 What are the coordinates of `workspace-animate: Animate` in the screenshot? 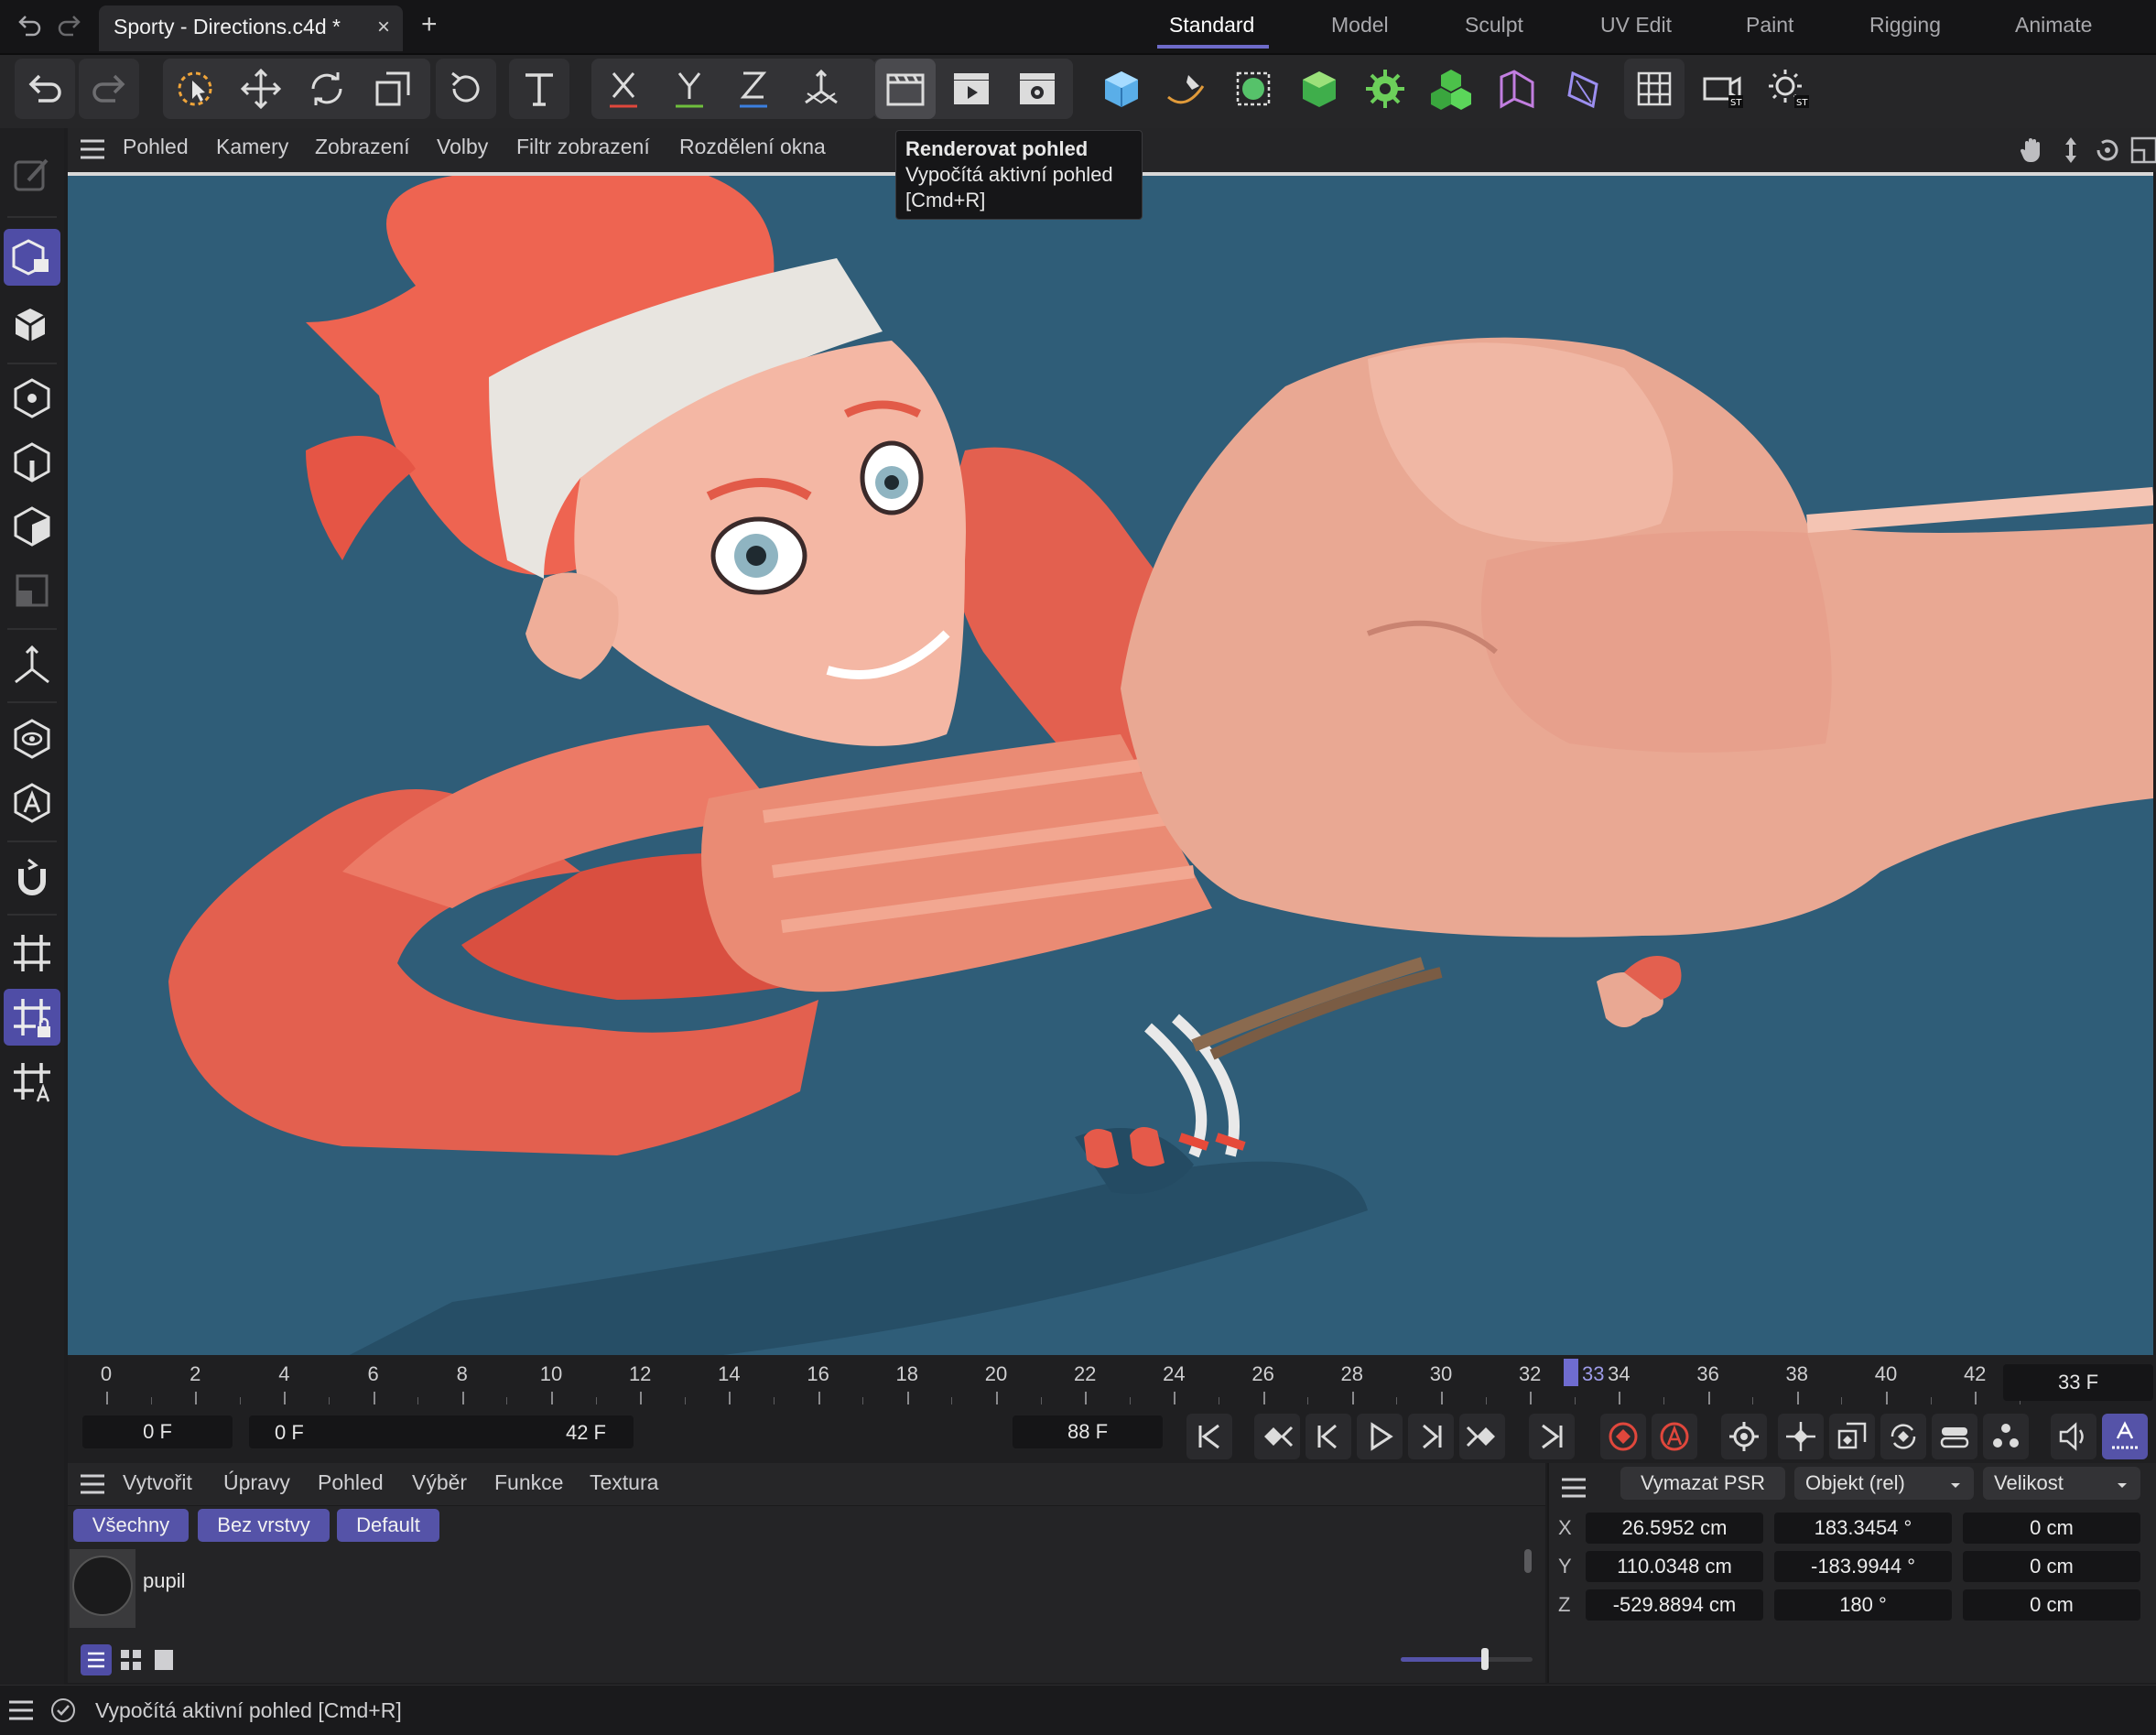 It's located at (2053, 26).